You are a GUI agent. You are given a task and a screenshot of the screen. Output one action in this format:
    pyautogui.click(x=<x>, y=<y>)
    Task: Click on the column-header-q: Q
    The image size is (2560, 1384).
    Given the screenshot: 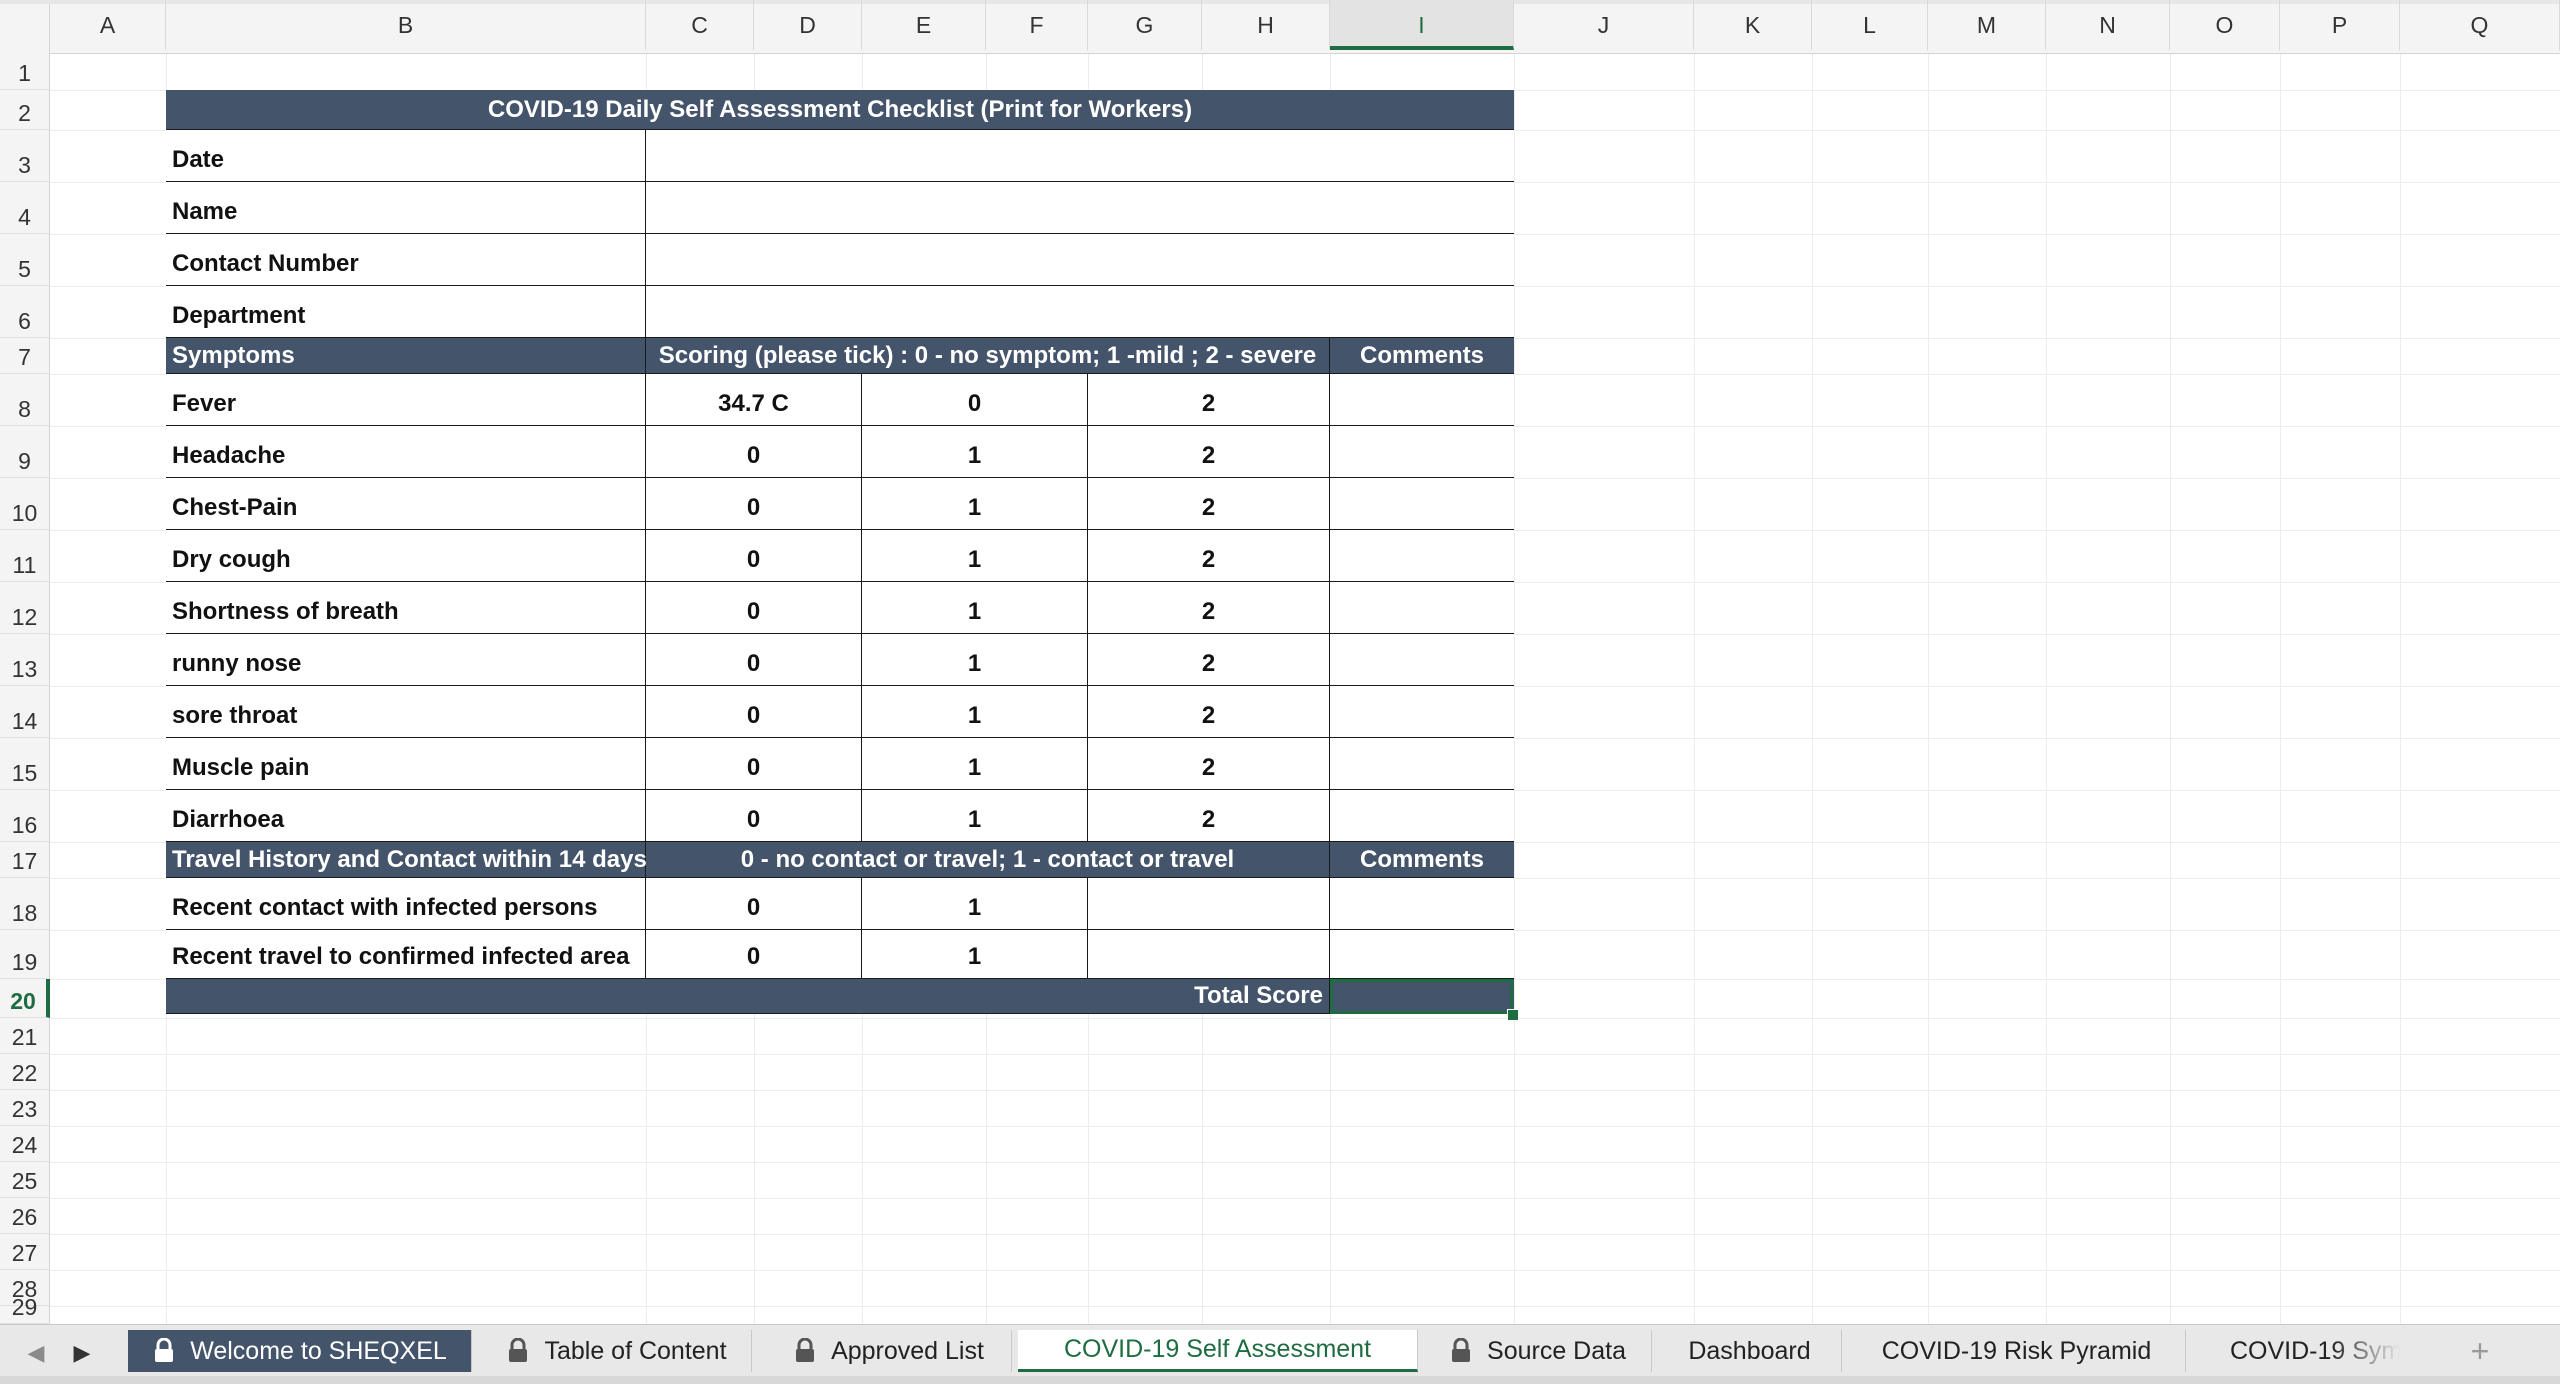 What is the action you would take?
    pyautogui.click(x=2480, y=25)
    